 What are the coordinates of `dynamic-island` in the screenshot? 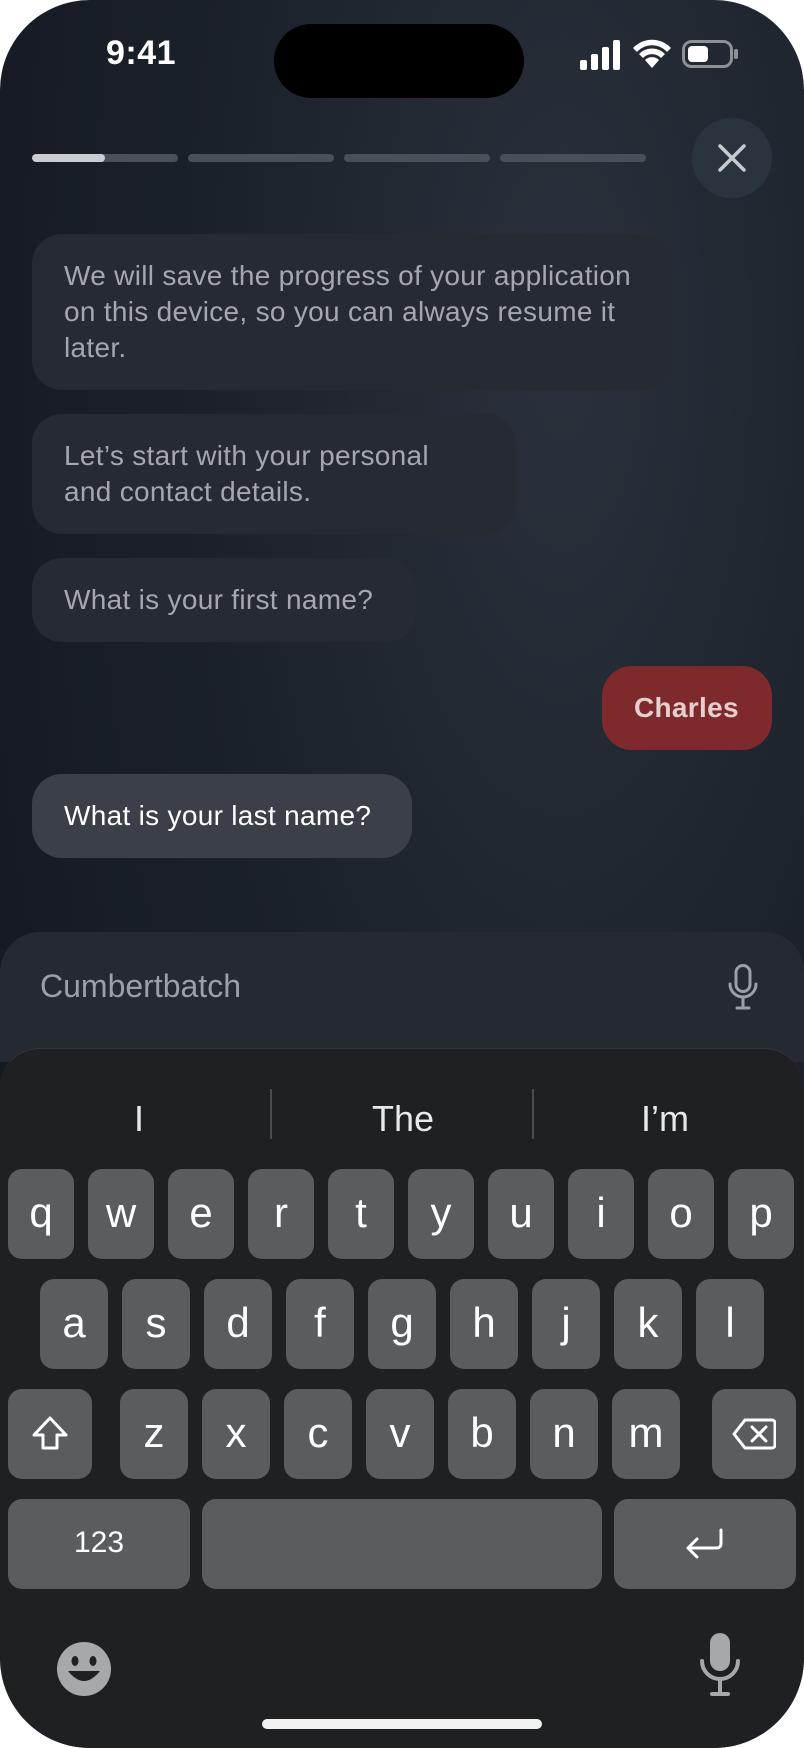 It's located at (399, 61).